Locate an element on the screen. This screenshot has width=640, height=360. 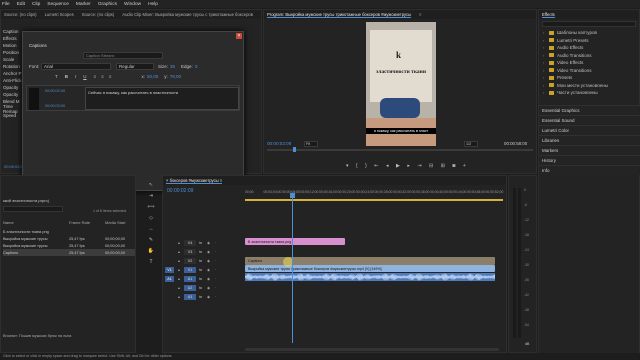
track-name: A1 is located at coordinates (190, 278).